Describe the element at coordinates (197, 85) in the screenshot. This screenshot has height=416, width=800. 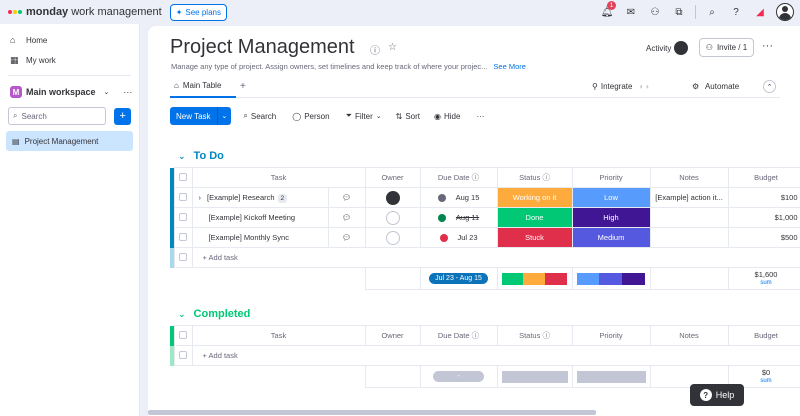
I see `tab-main-table: ⌂ Main Table` at that location.